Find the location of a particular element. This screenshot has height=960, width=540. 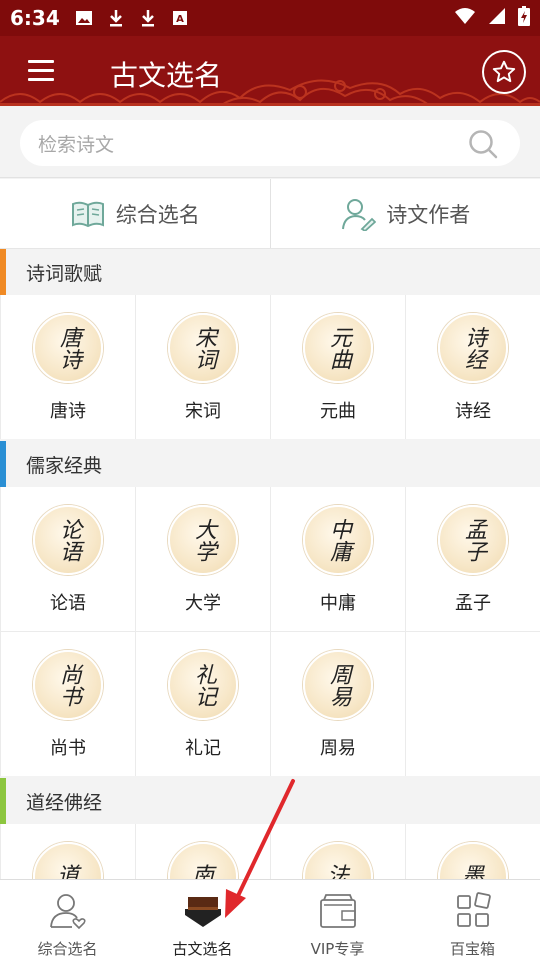

calligraphy-text: 尚书 is located at coordinates (68, 685).